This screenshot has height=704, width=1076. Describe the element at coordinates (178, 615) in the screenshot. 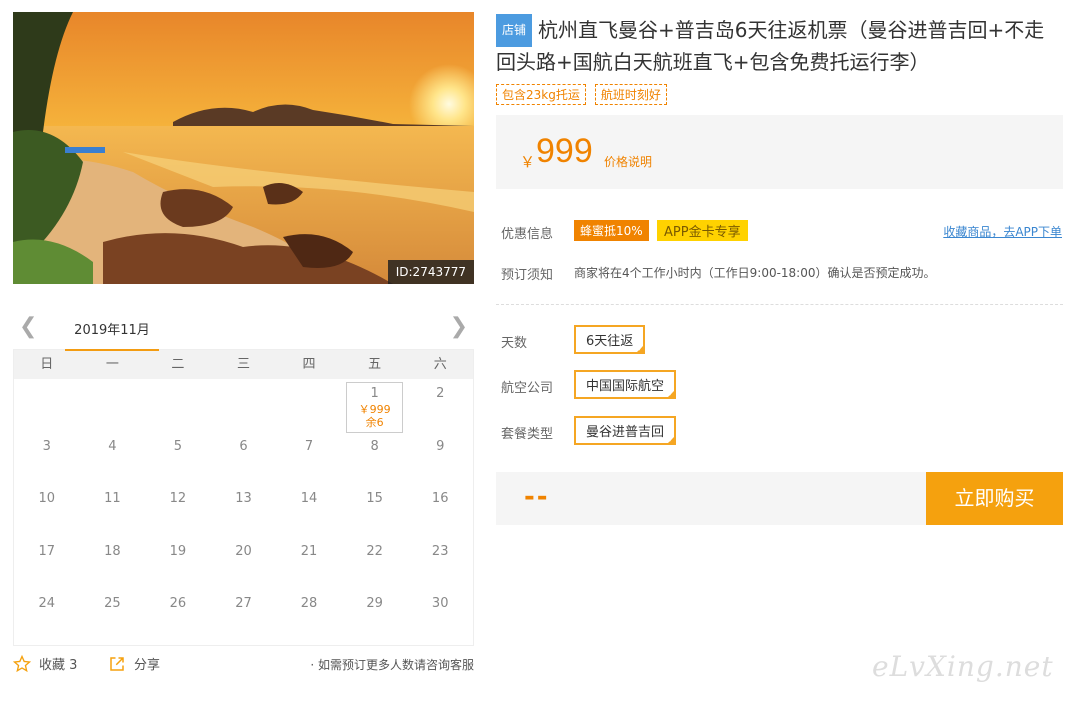

I see `calendar-day: 26` at that location.